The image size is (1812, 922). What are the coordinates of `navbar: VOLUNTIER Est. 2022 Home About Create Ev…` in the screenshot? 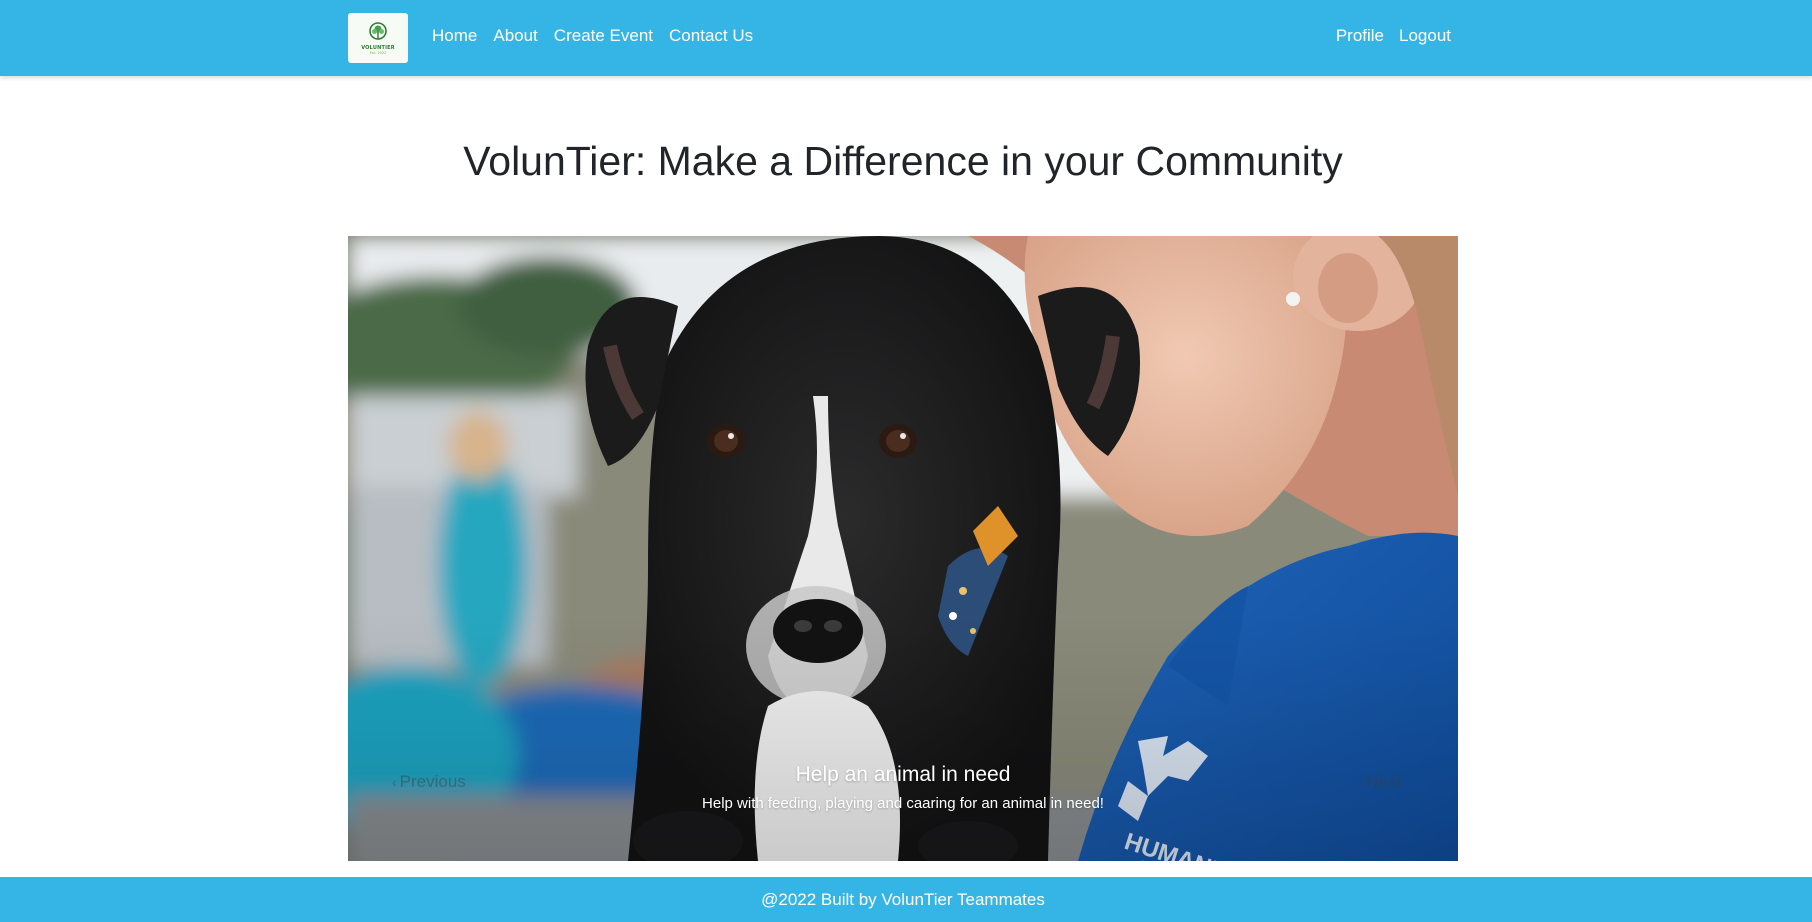 It's located at (906, 38).